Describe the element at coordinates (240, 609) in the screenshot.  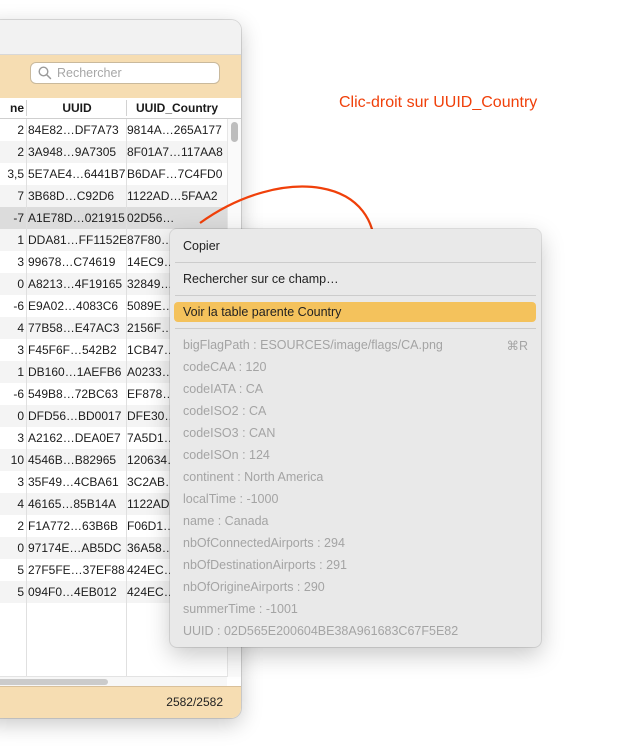
I see `menu-field-item: summerTime : -1001` at that location.